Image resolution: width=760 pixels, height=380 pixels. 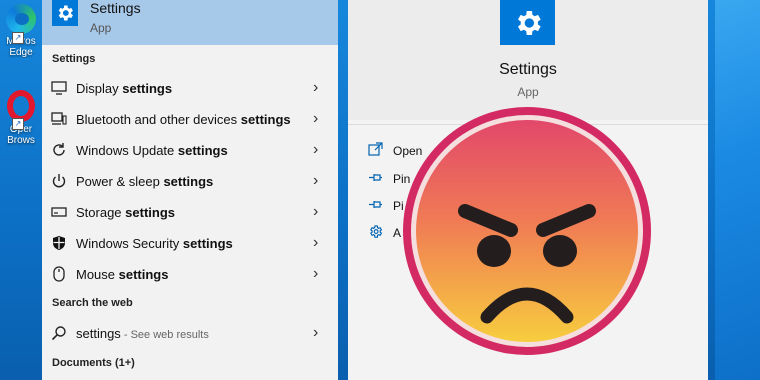 I want to click on desktop-icon-label: Edge, so click(x=21, y=52).